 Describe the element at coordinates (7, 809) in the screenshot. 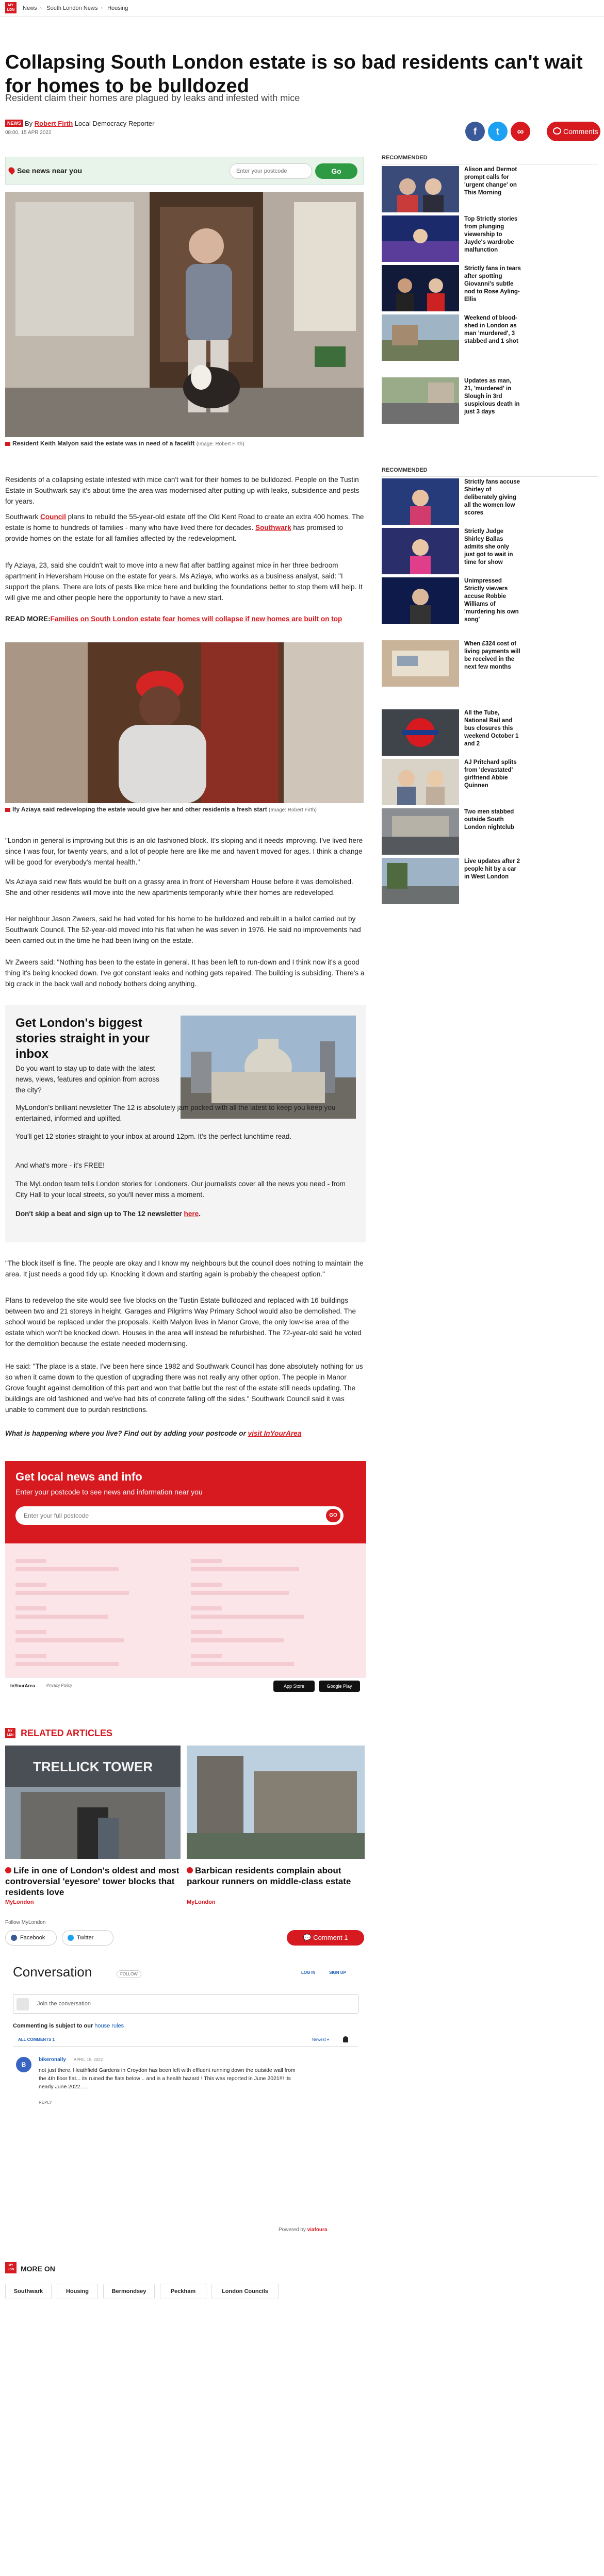

I see `camera-icon` at that location.